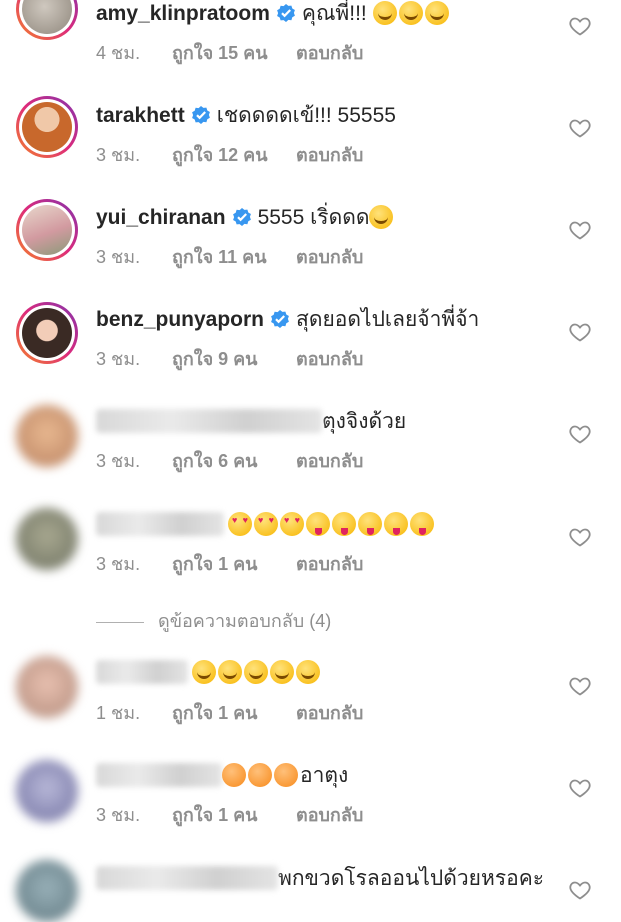 The image size is (621, 922). Describe the element at coordinates (234, 358) in the screenshot. I see `comment-likes: ถูกใจ 9 คน` at that location.